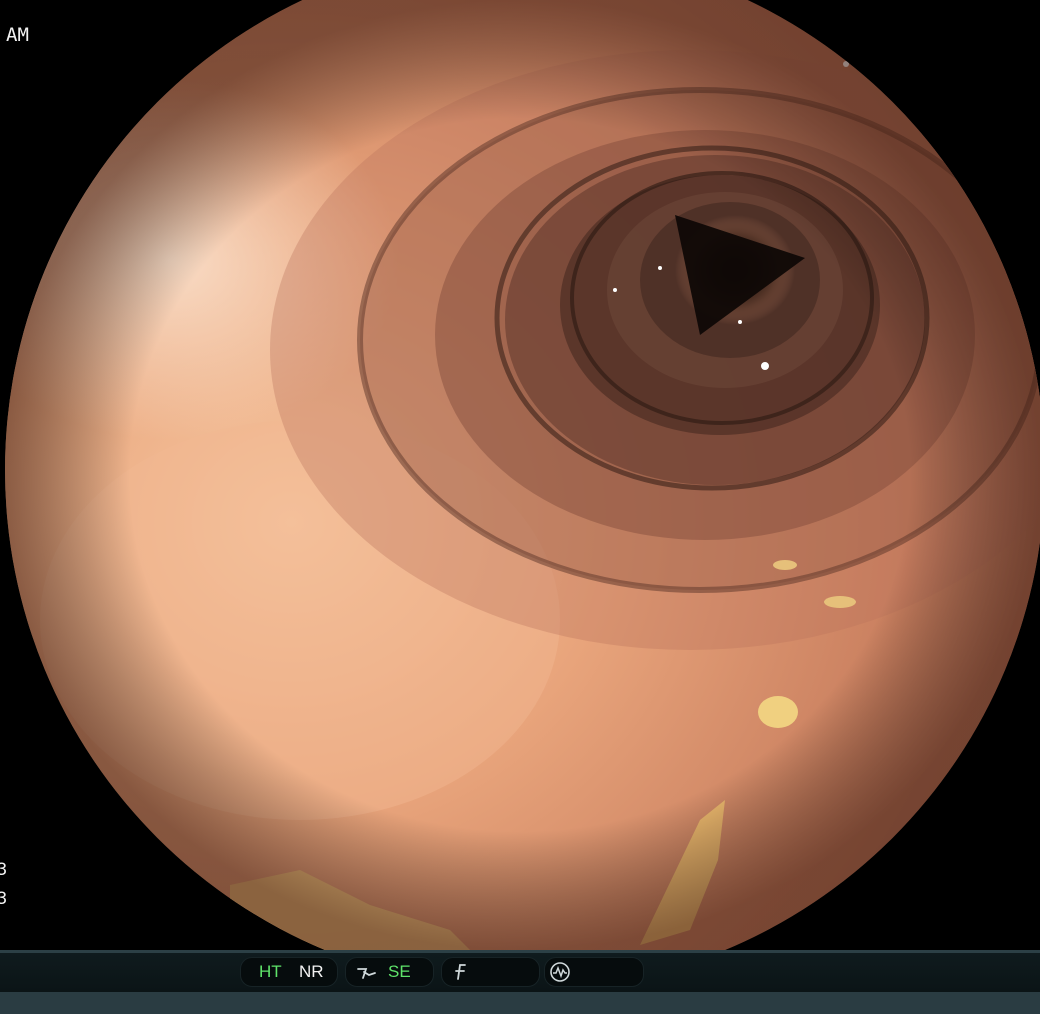 The image size is (1040, 1014). Describe the element at coordinates (17, 35) in the screenshot. I see `overlay-top-left-text: AM` at that location.